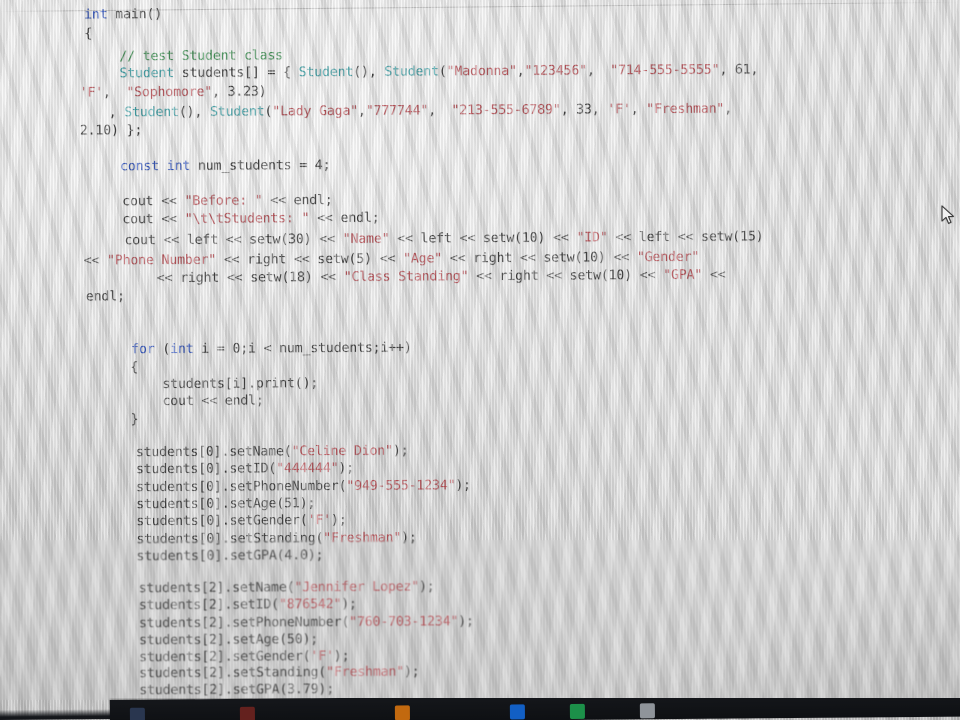  I want to click on taskbar-icon-tray, so click(647, 711).